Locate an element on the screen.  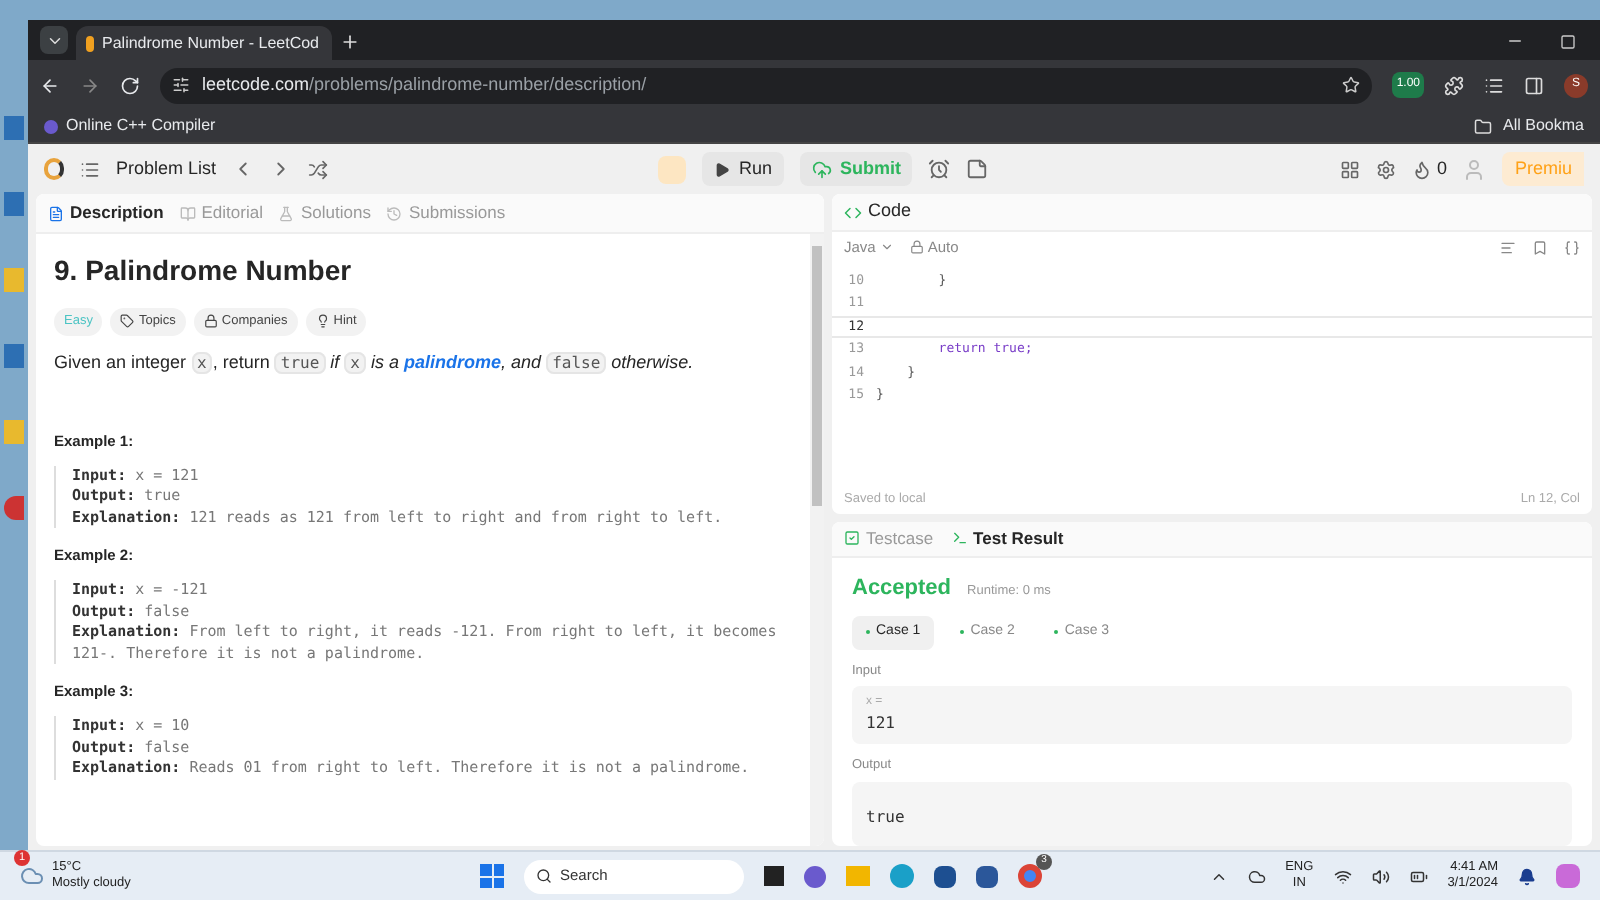
settings-icon is located at coordinates (1386, 169).